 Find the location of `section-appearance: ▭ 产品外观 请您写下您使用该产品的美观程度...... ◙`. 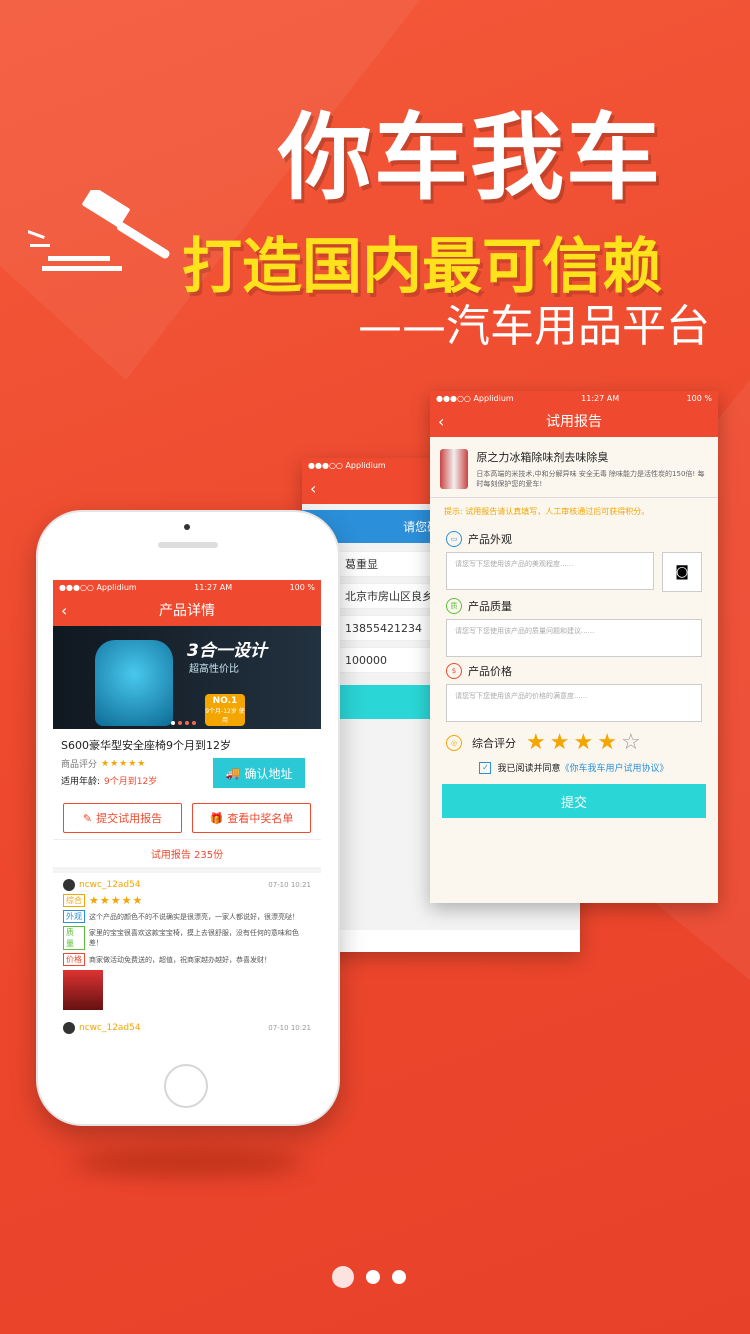

section-appearance: ▭ 产品外观 请您写下您使用该产品的美观程度...... ◙ is located at coordinates (574, 561).